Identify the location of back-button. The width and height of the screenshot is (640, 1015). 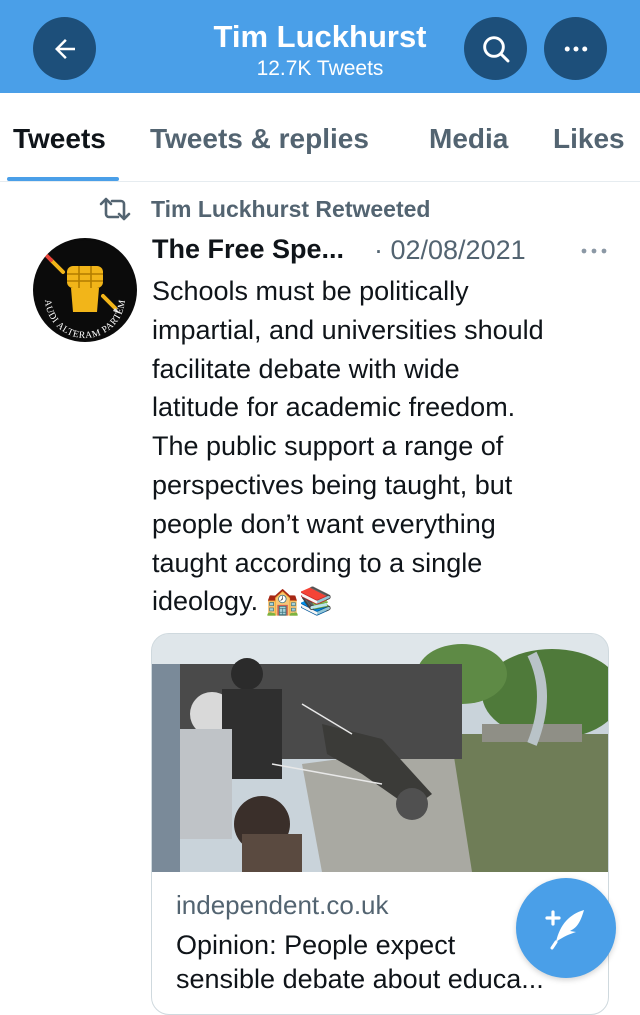
(64, 48).